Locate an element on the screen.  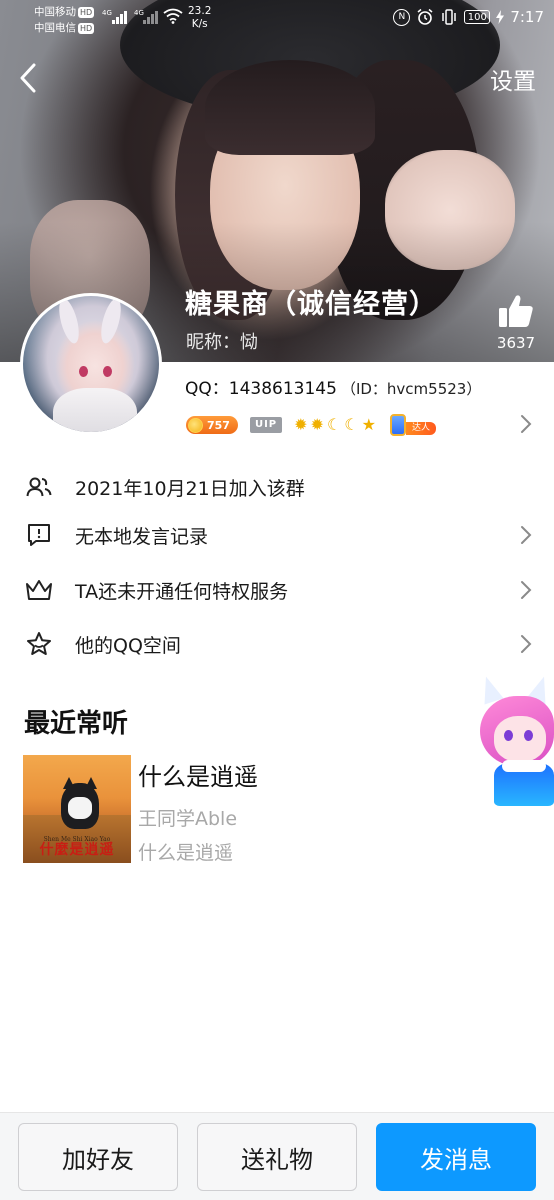
mascot-collar is located at coordinates (524, 766).